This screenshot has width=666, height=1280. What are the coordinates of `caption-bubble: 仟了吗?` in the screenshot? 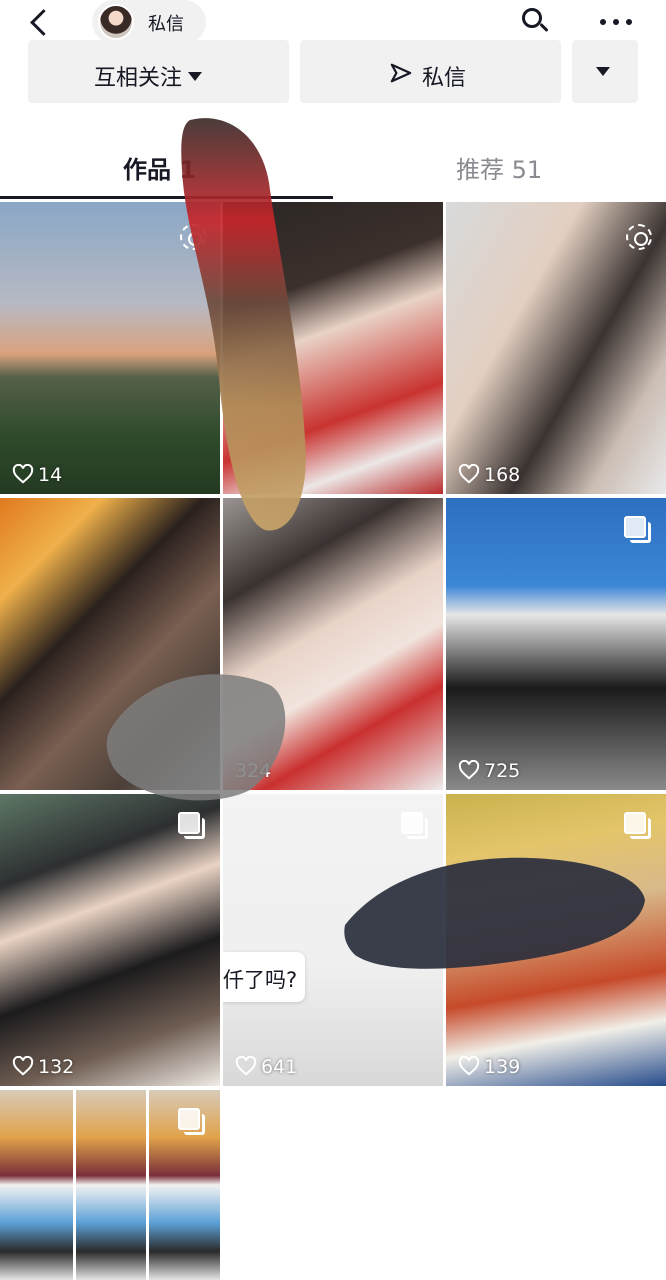 It's located at (264, 977).